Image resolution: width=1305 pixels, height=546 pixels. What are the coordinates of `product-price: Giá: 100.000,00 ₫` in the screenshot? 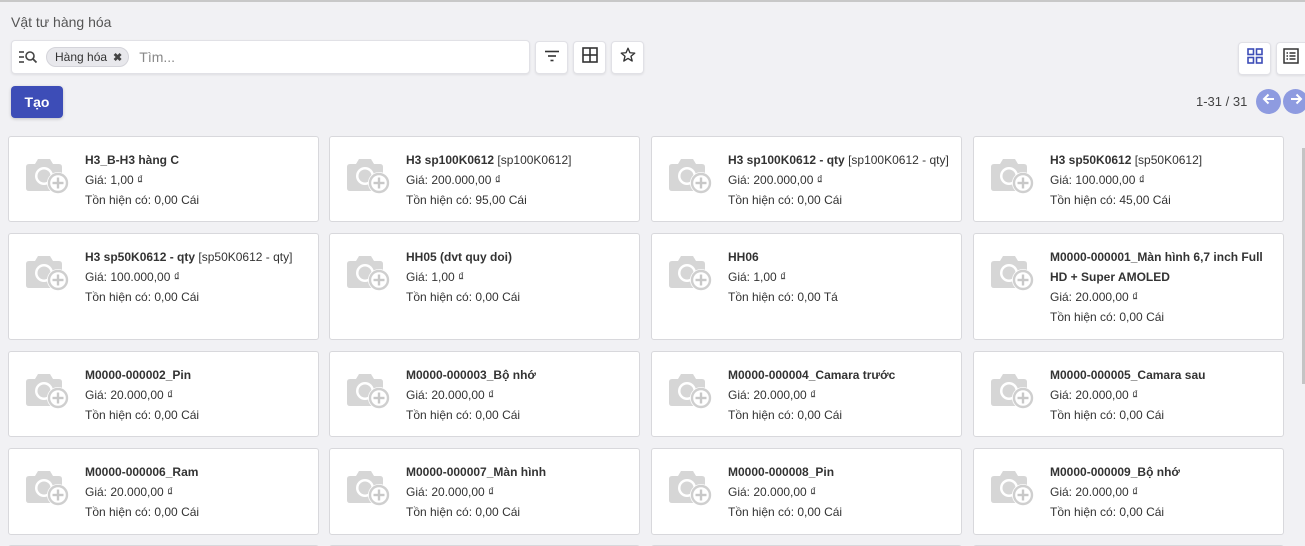 It's located at (132, 277).